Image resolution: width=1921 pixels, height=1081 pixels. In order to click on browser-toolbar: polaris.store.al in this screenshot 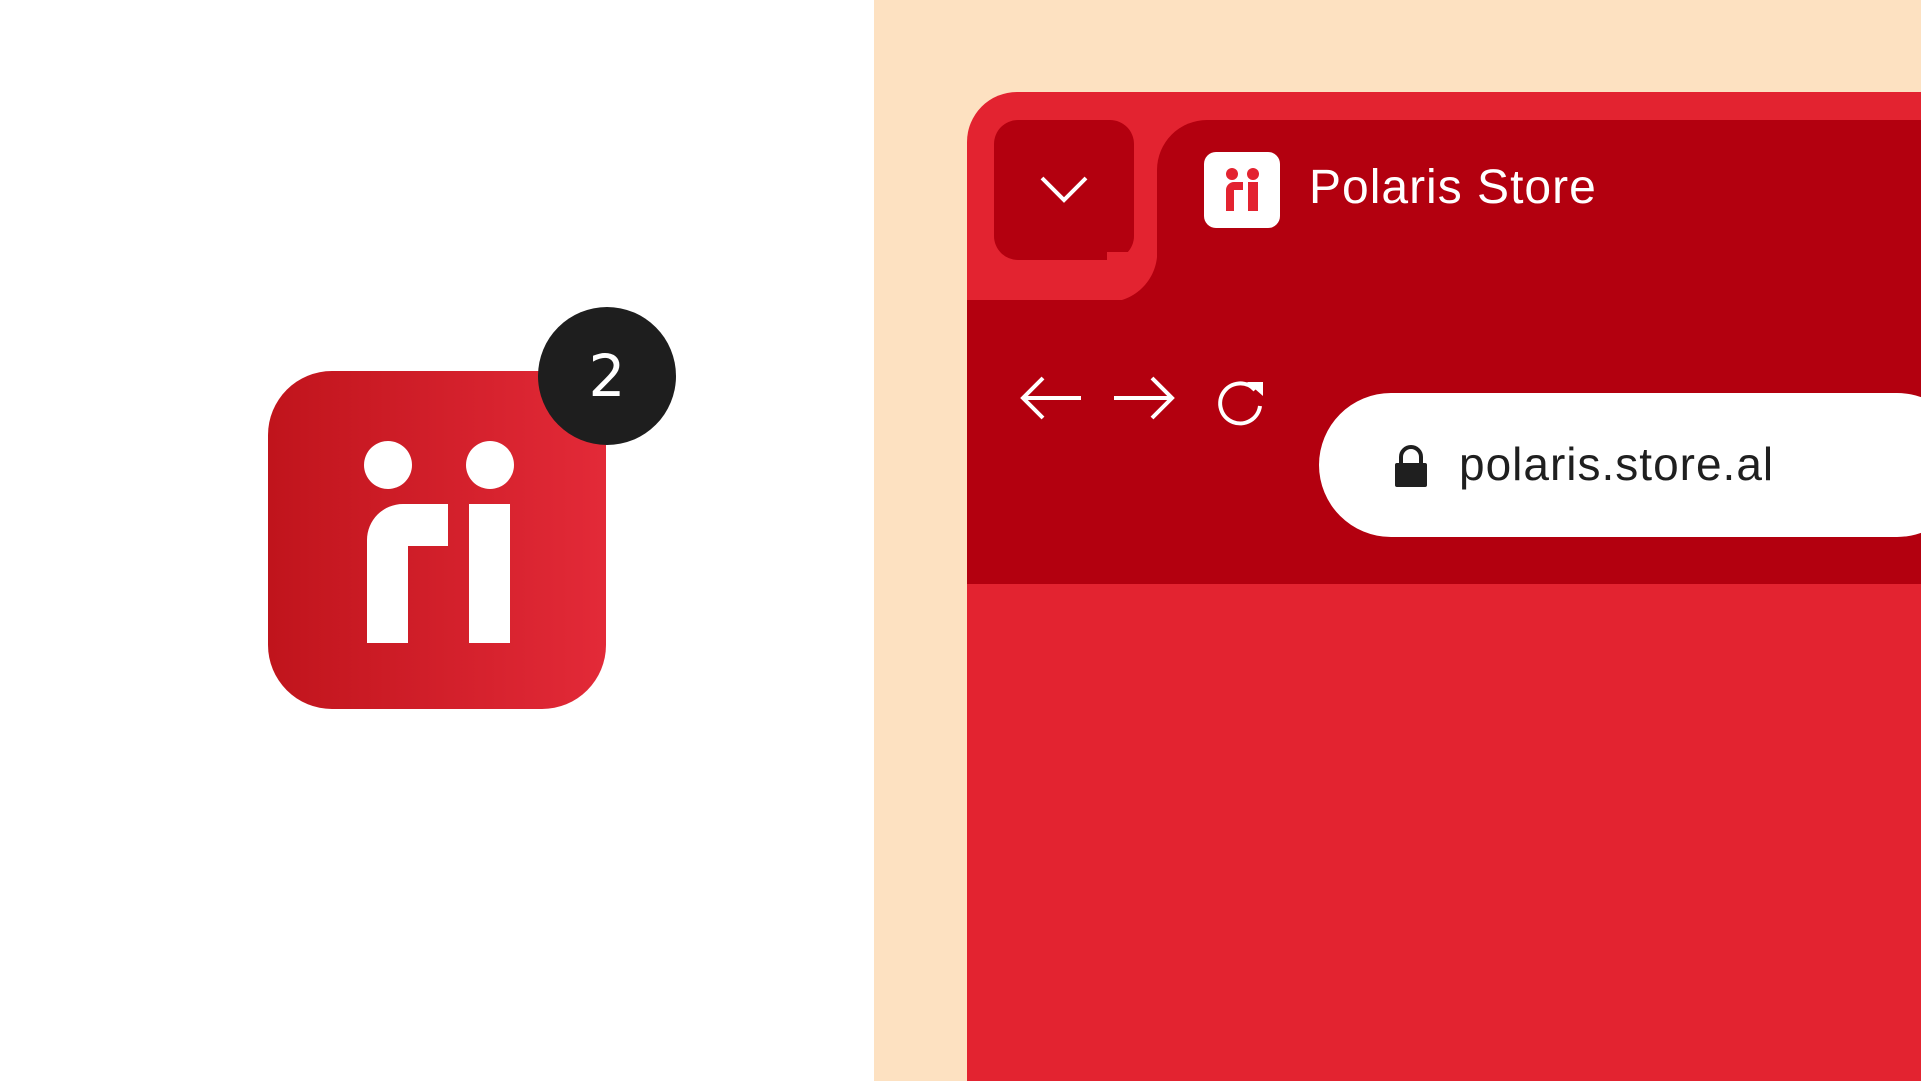, I will do `click(1444, 442)`.